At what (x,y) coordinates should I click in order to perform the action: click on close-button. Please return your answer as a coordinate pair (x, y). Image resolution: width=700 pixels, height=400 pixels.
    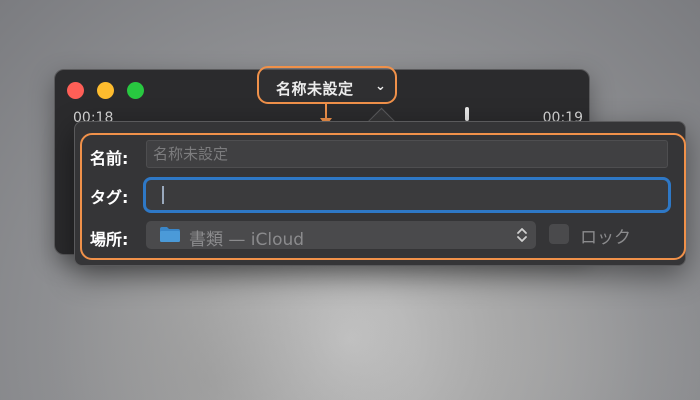
    Looking at the image, I should click on (75, 90).